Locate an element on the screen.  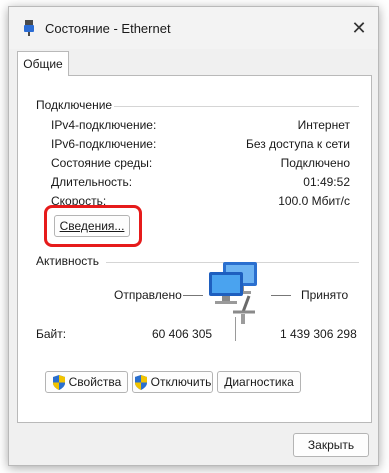
diagnose-button: Диагностика is located at coordinates (259, 382).